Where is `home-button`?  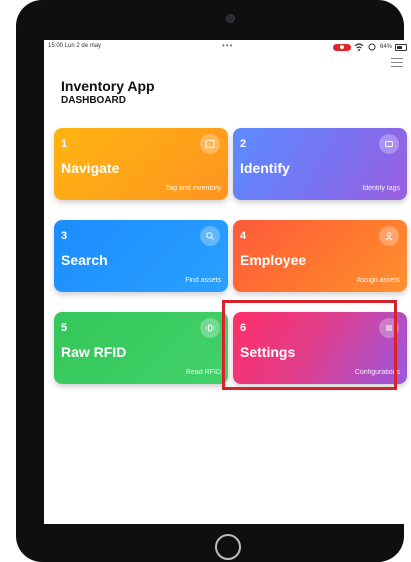
home-button is located at coordinates (228, 547).